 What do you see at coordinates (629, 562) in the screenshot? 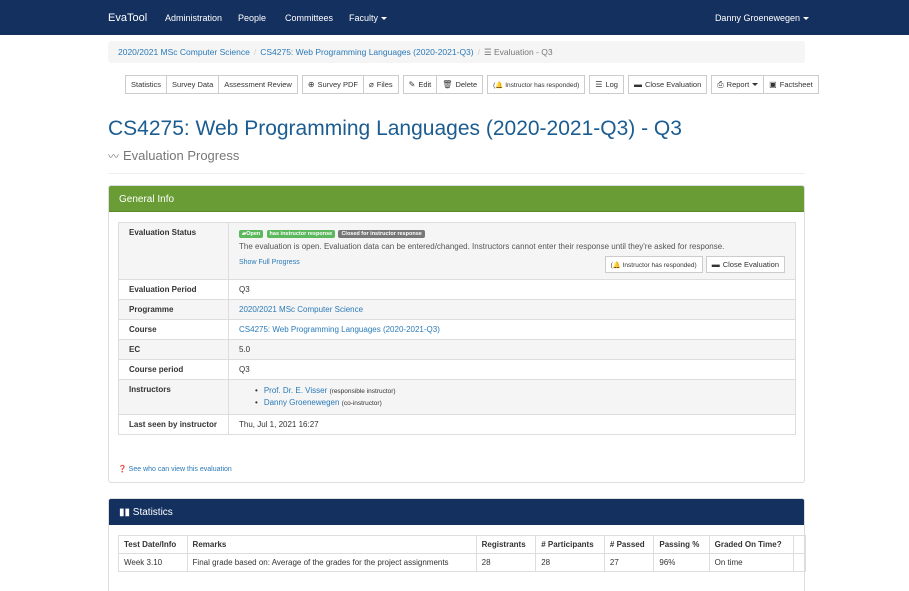
I see `table-cell: 27` at bounding box center [629, 562].